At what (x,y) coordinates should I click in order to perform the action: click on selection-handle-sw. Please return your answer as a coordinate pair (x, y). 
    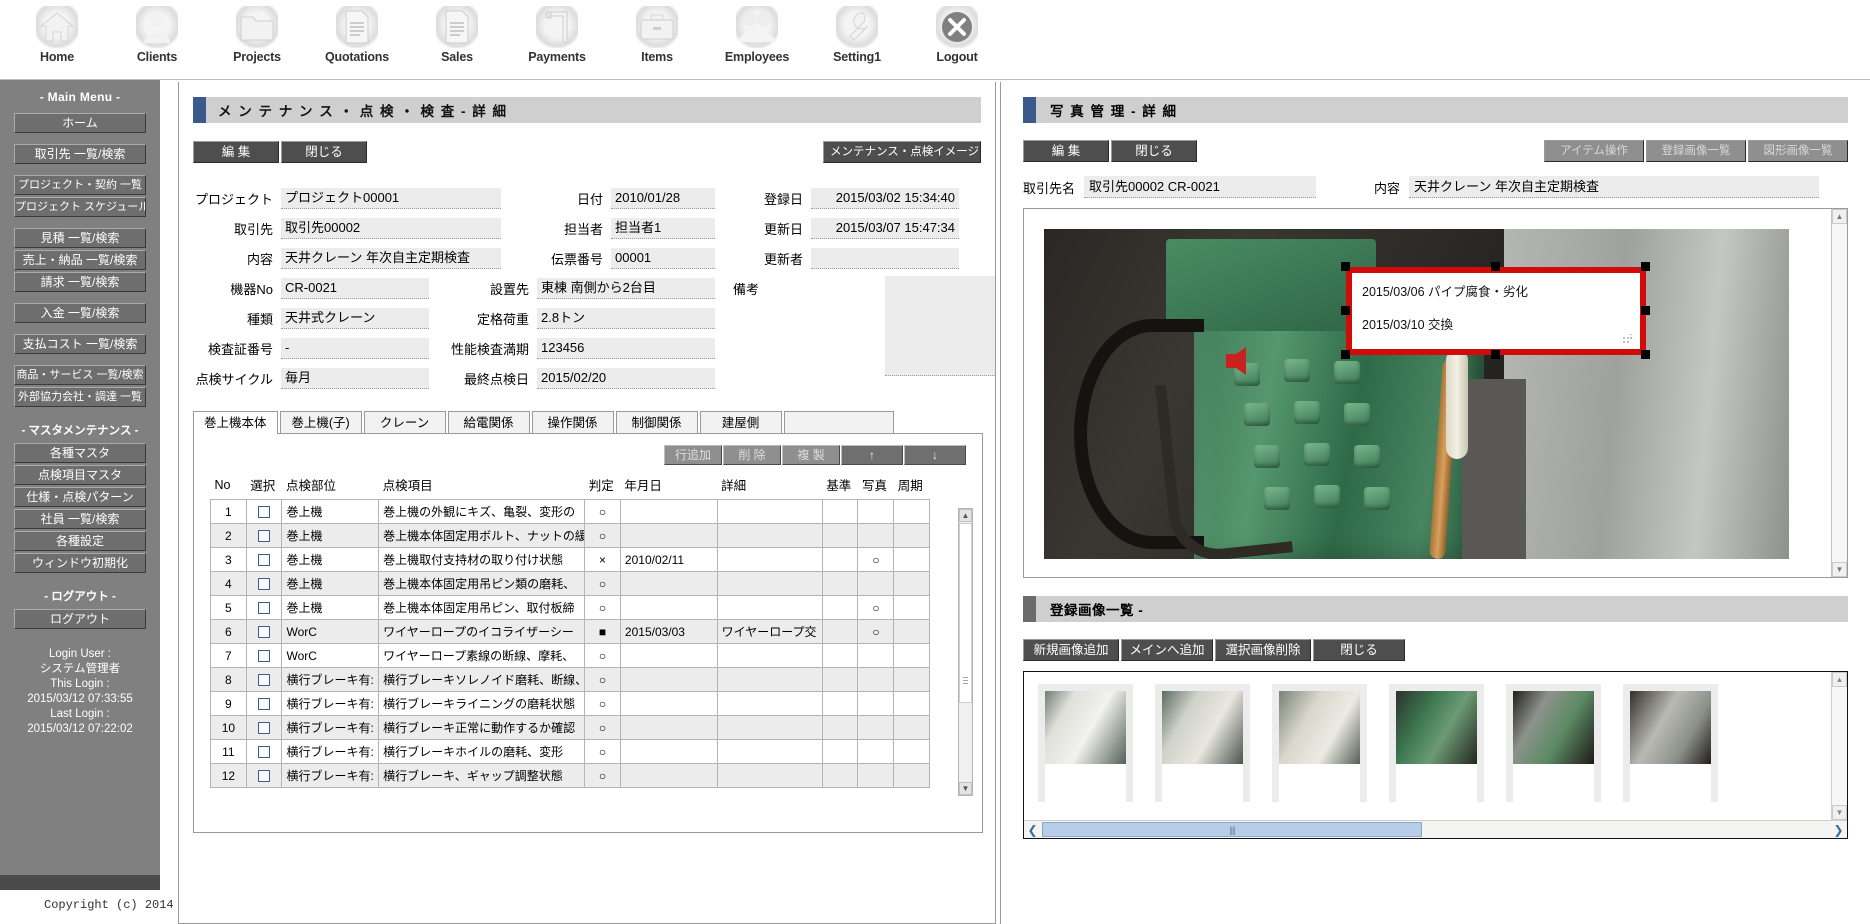
    Looking at the image, I should click on (1345, 354).